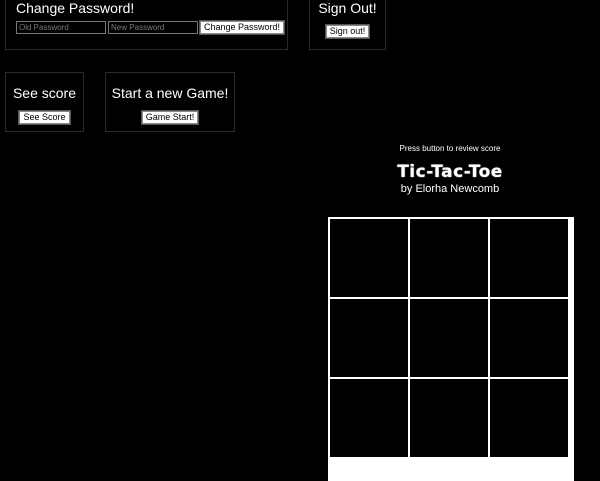  I want to click on new-password-field, so click(153, 27).